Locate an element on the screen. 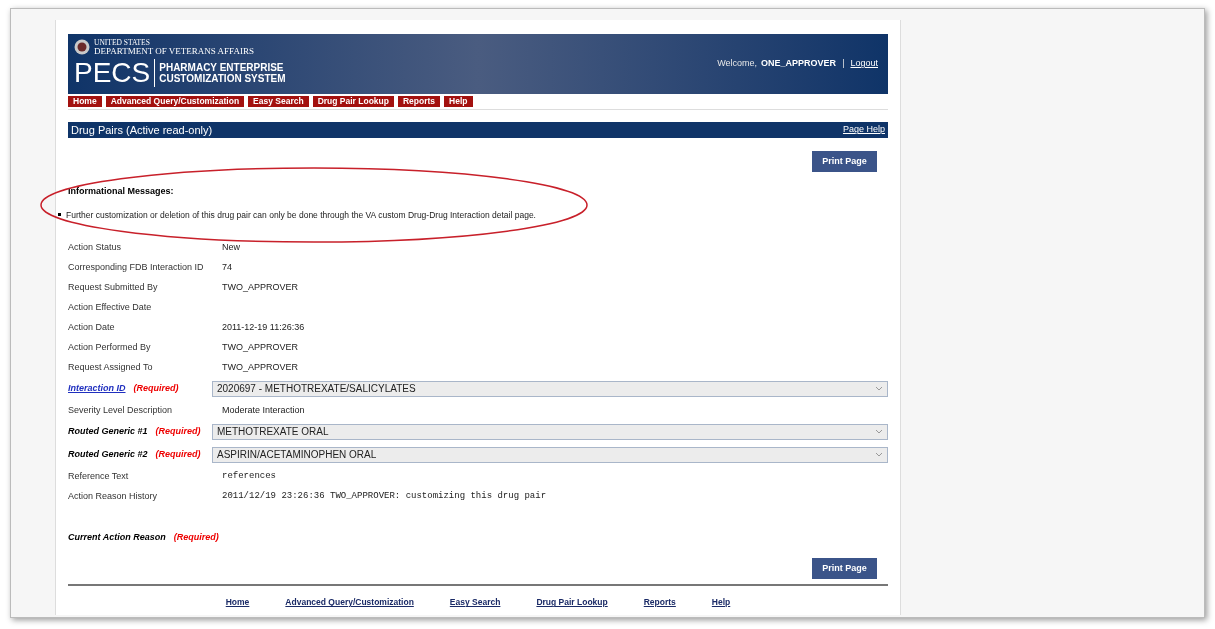  field-label: Reference Text is located at coordinates (98, 476).